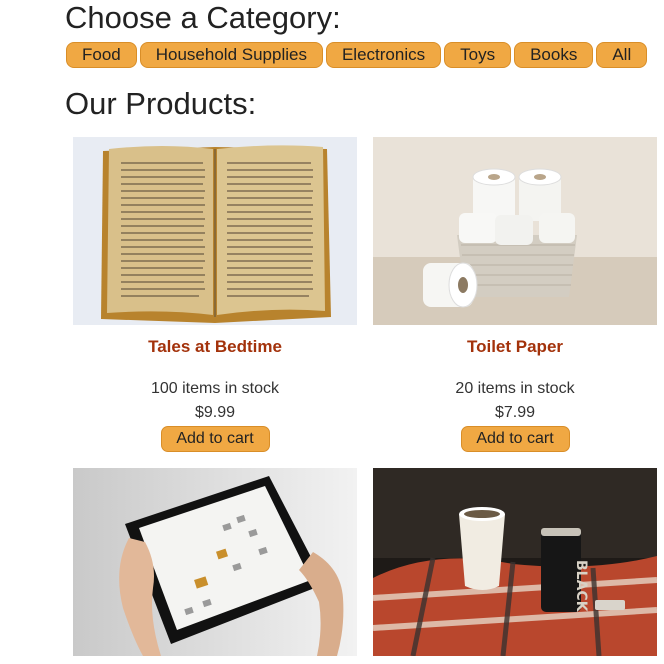  Describe the element at coordinates (515, 388) in the screenshot. I see `product-stock: 20 items in stock` at that location.